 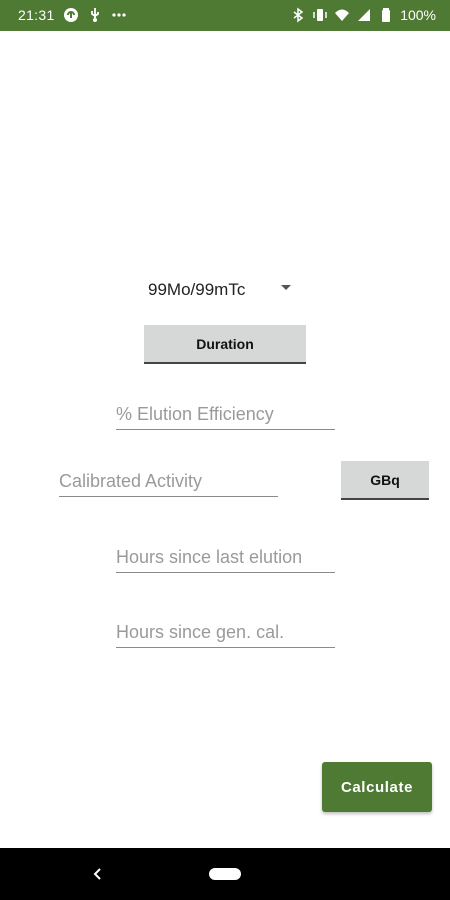 I want to click on wifi-icon, so click(x=342, y=15).